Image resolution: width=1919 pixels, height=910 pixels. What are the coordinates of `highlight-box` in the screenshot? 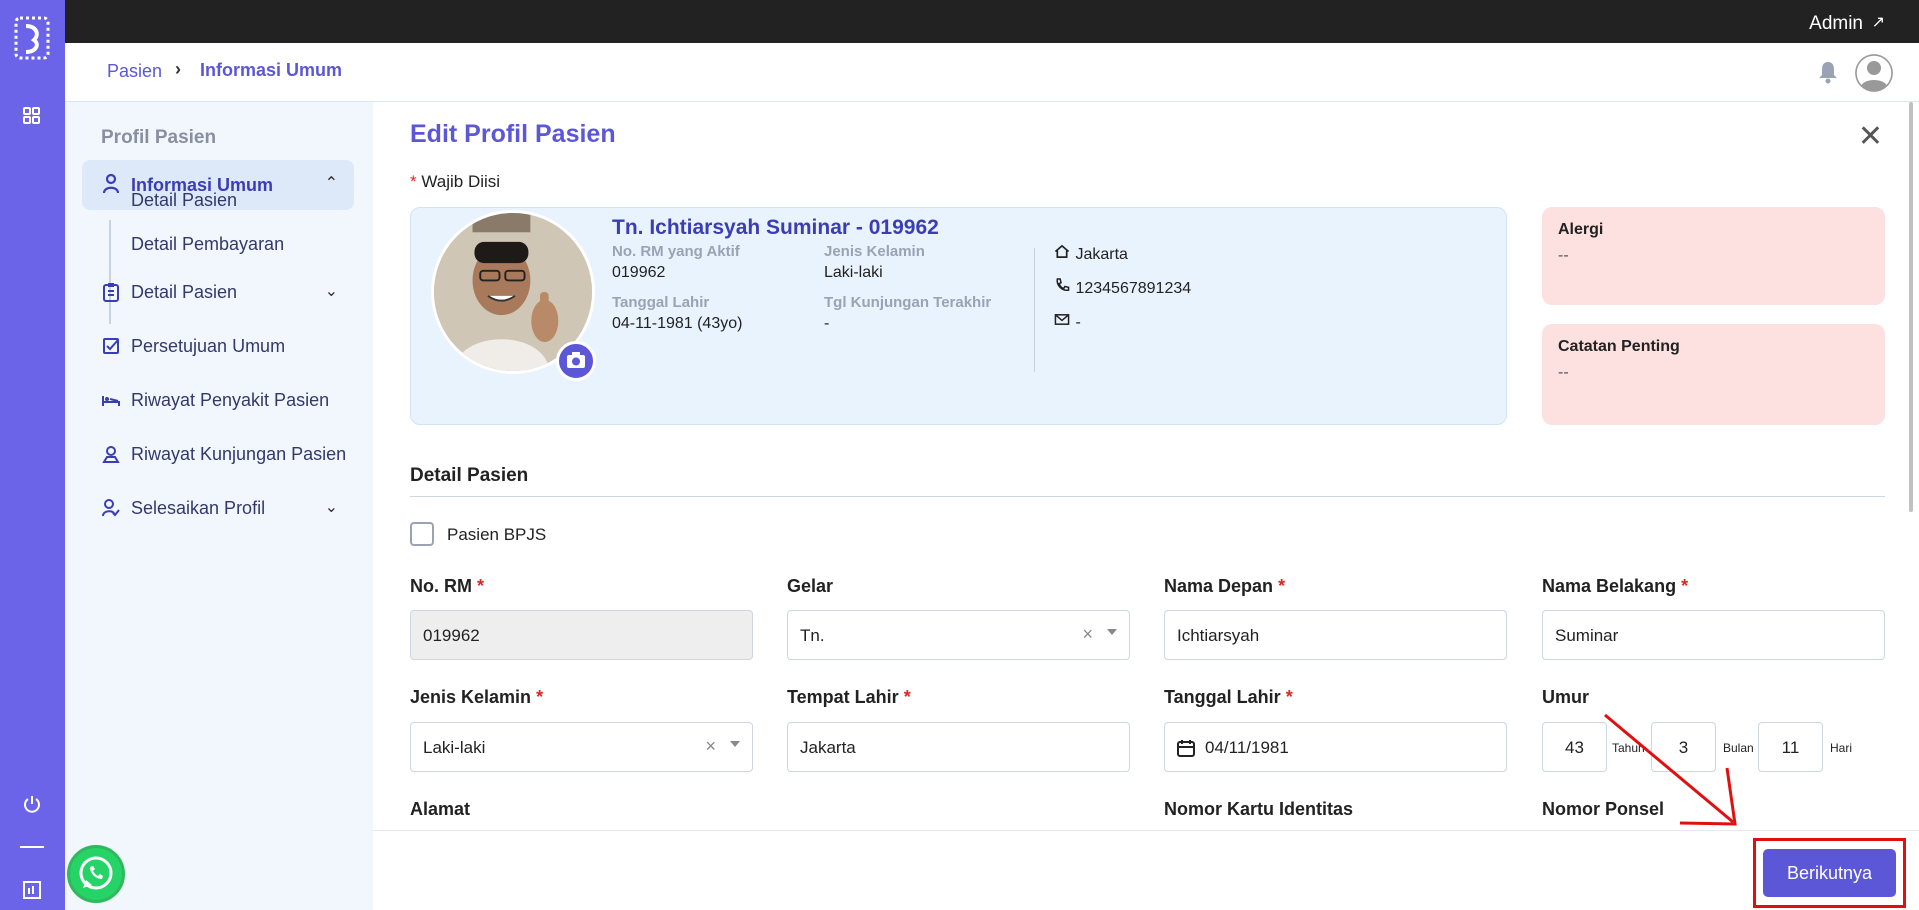 It's located at (1829, 873).